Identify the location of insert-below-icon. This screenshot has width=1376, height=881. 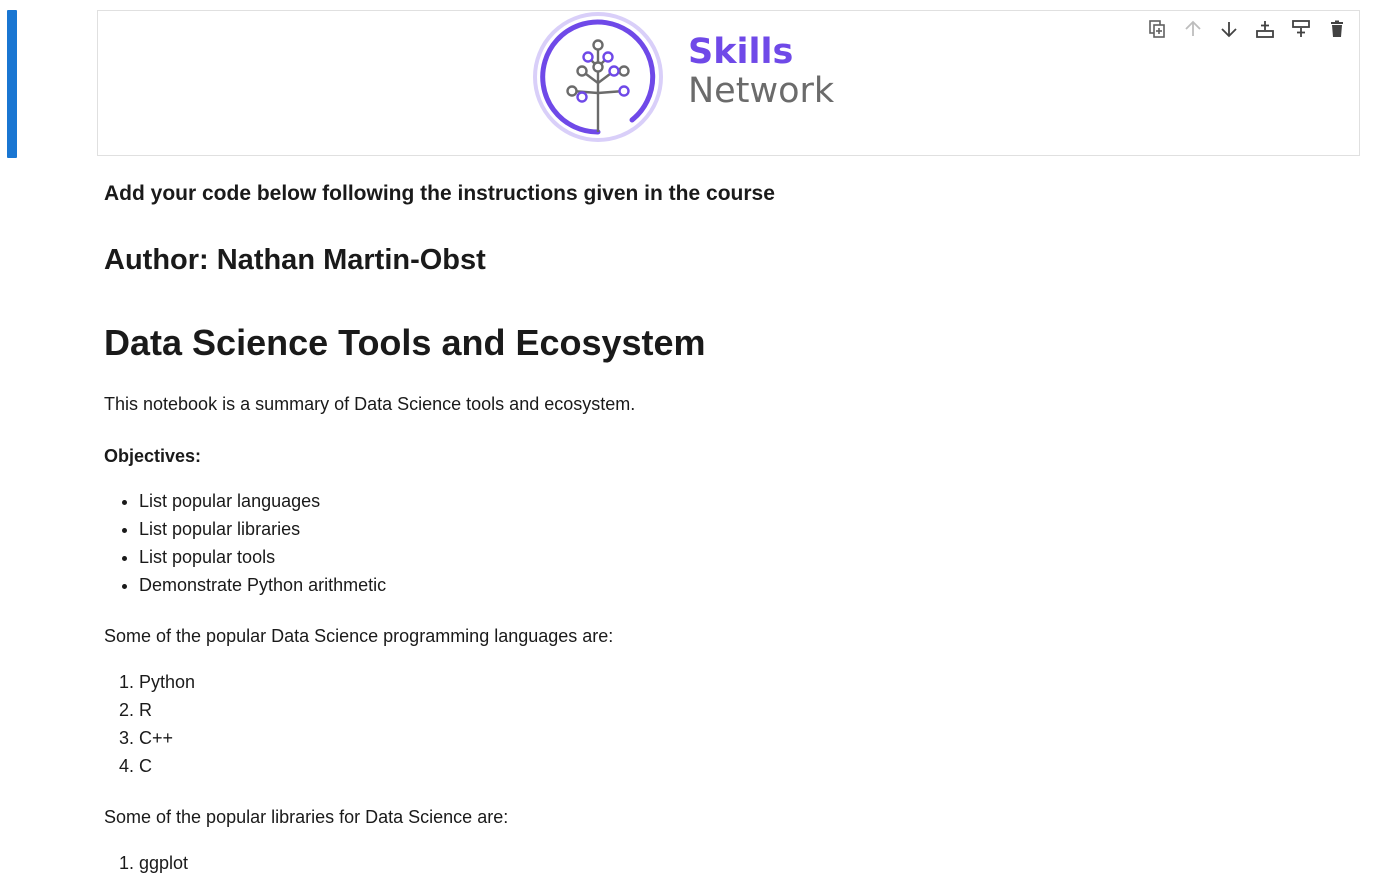
(1301, 28).